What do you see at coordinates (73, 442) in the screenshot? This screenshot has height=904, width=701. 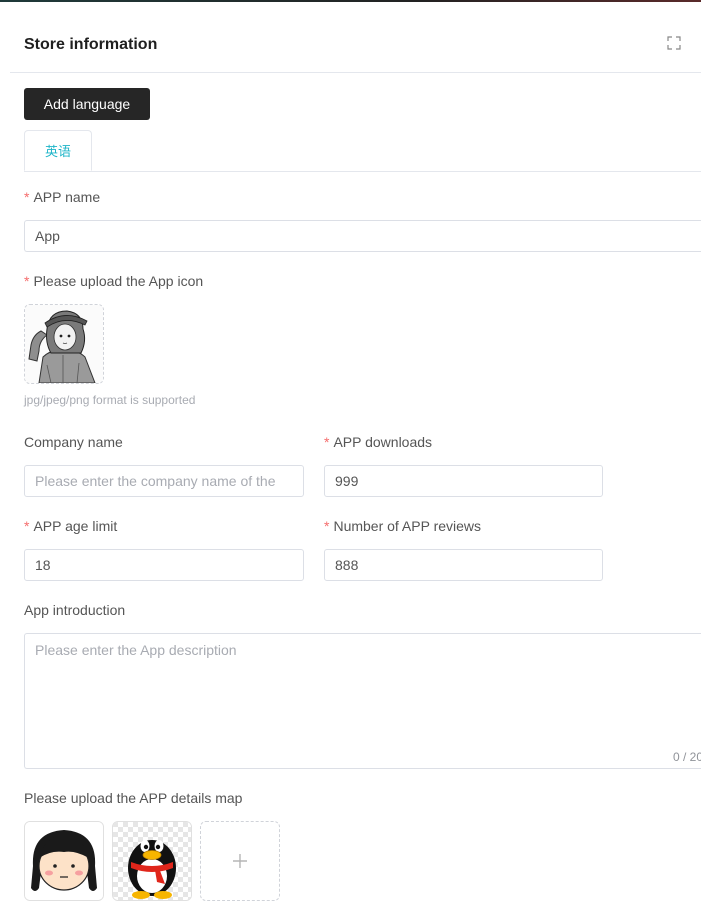 I see `company-name-label: Company name` at bounding box center [73, 442].